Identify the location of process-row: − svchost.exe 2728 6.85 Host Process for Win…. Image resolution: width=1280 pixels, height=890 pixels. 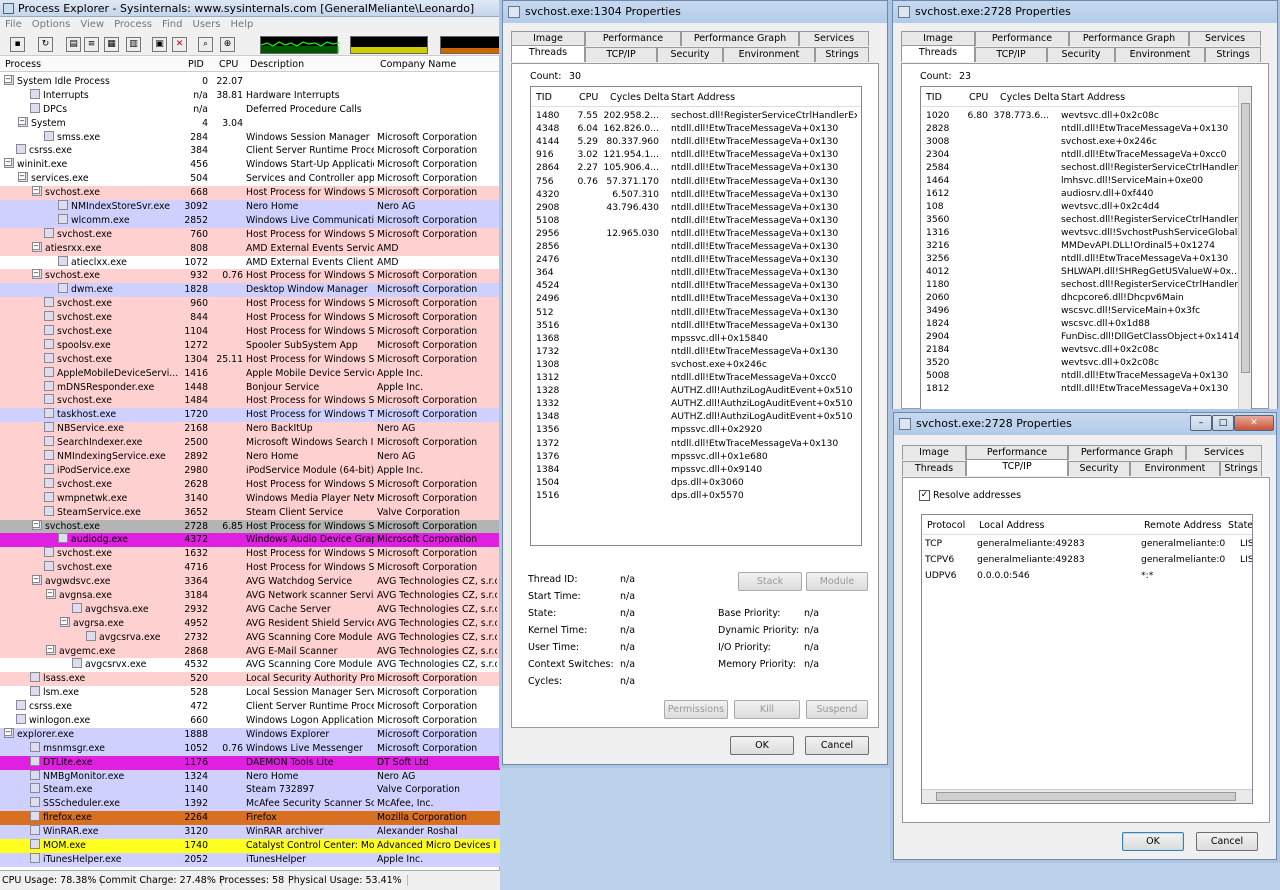
(250, 526).